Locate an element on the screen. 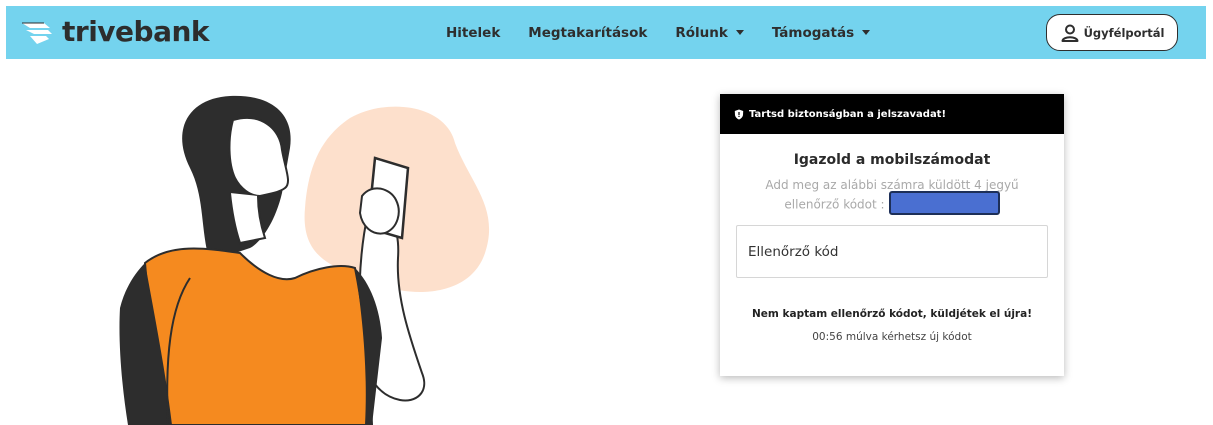 This screenshot has width=1213, height=425. brand-logo: trivebank is located at coordinates (115, 32).